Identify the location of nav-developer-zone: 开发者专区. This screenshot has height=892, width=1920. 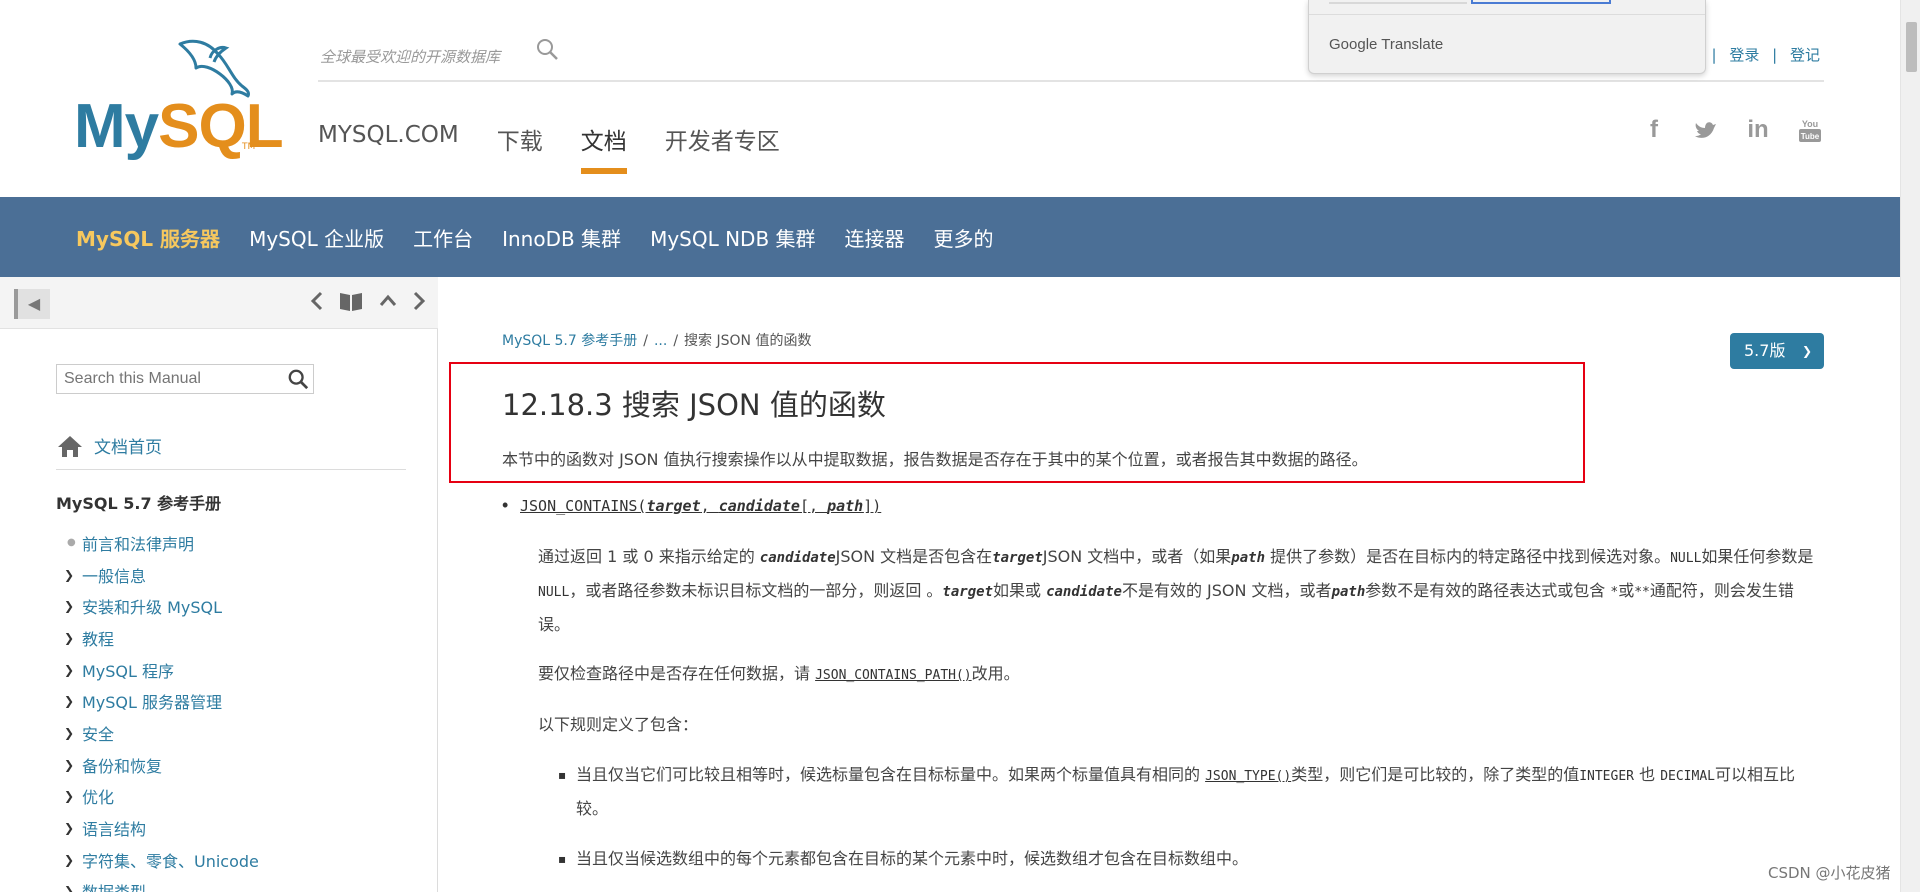
(722, 148).